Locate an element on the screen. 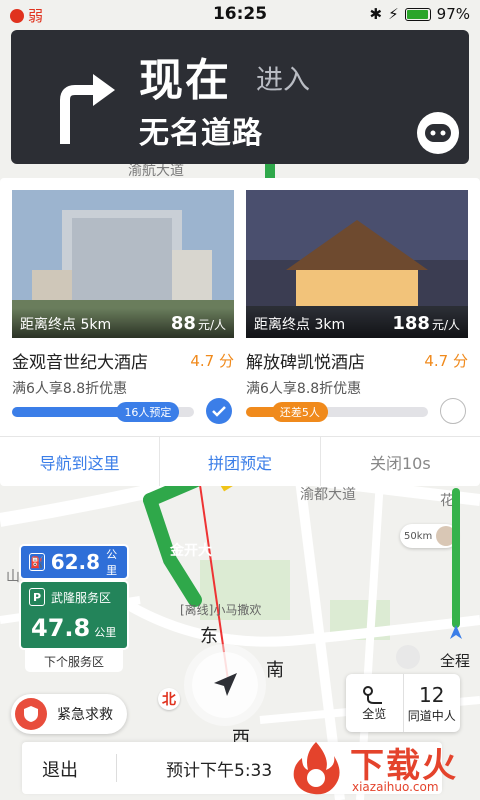 This screenshot has height=800, width=480. hotel-price-value: 88 is located at coordinates (183, 323).